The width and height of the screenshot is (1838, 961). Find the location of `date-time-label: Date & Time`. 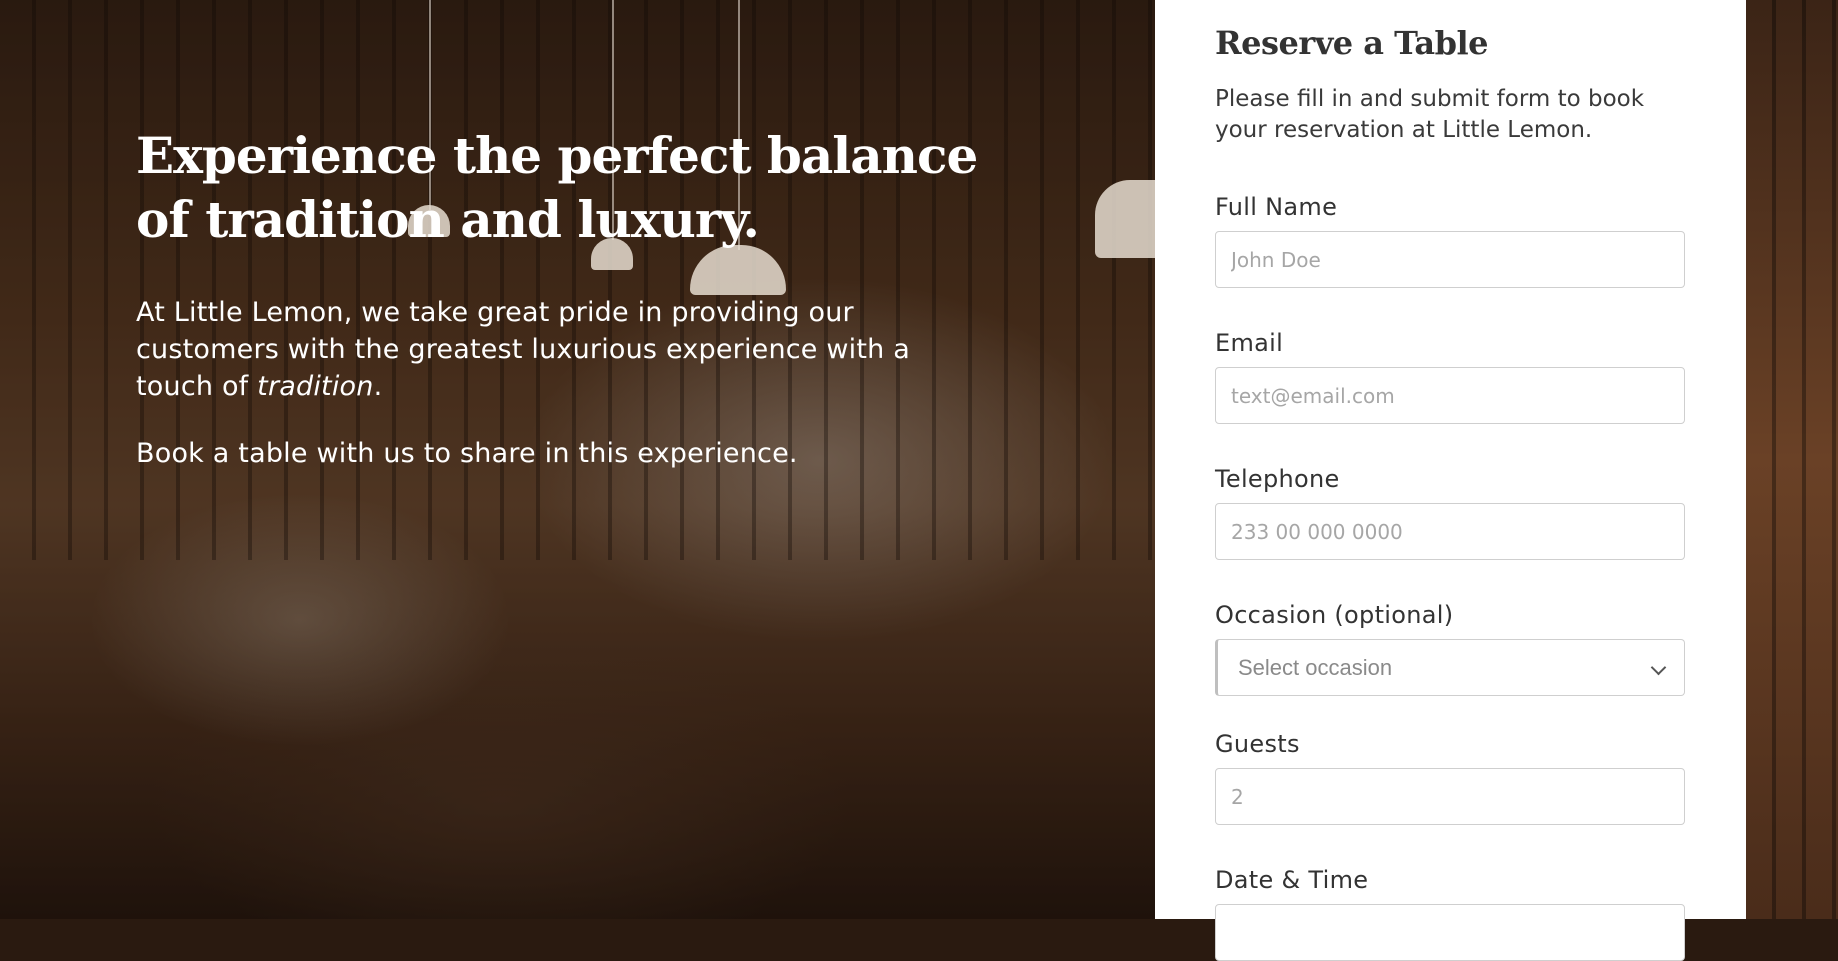

date-time-label: Date & Time is located at coordinates (1292, 880).